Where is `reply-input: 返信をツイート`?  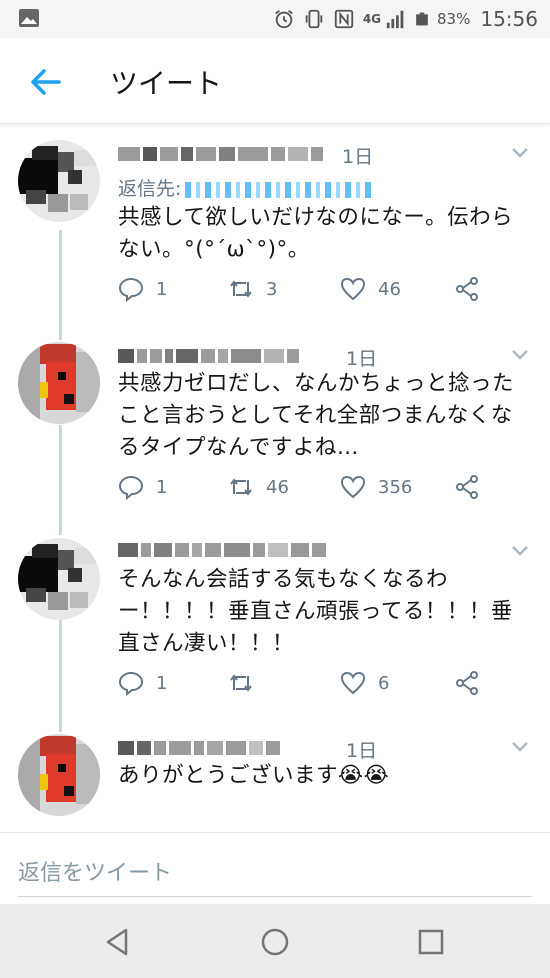
reply-input: 返信をツイート is located at coordinates (275, 875).